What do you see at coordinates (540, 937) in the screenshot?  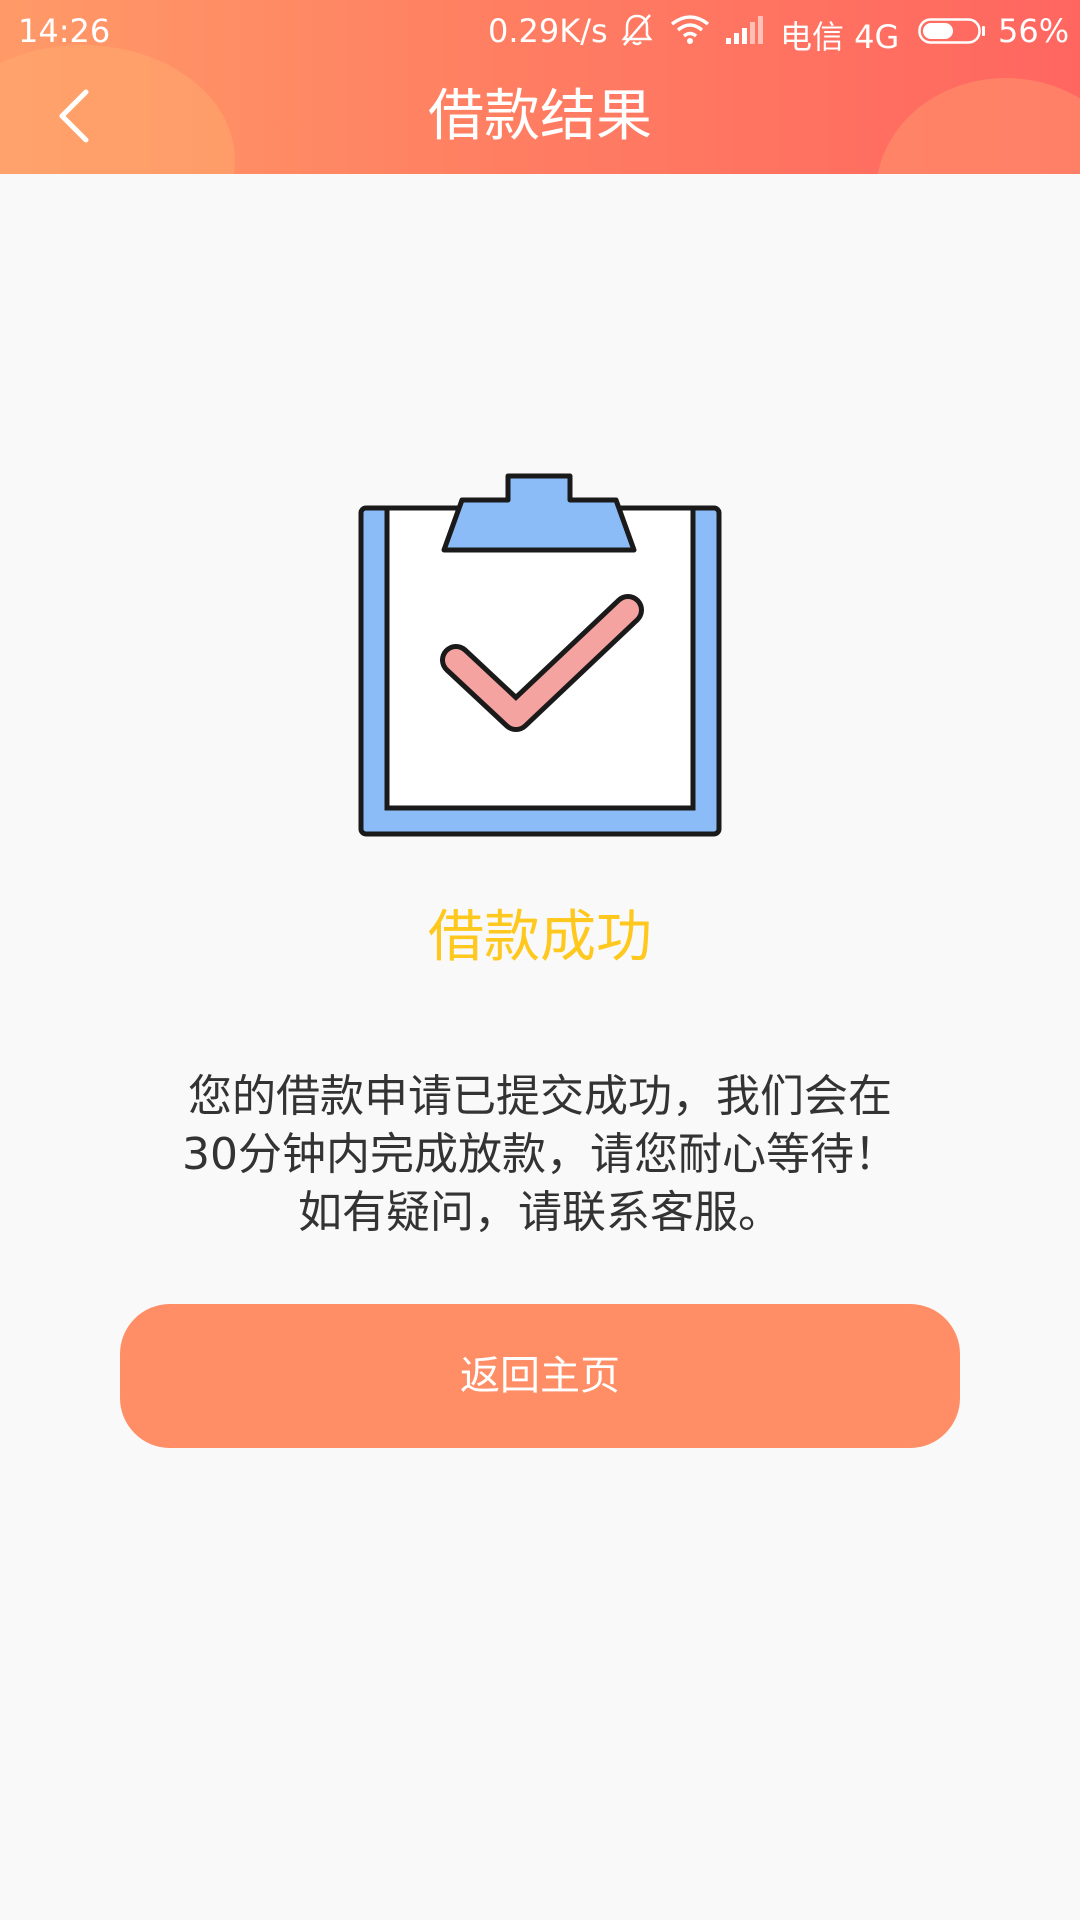 I see `success-title: 借款成功` at bounding box center [540, 937].